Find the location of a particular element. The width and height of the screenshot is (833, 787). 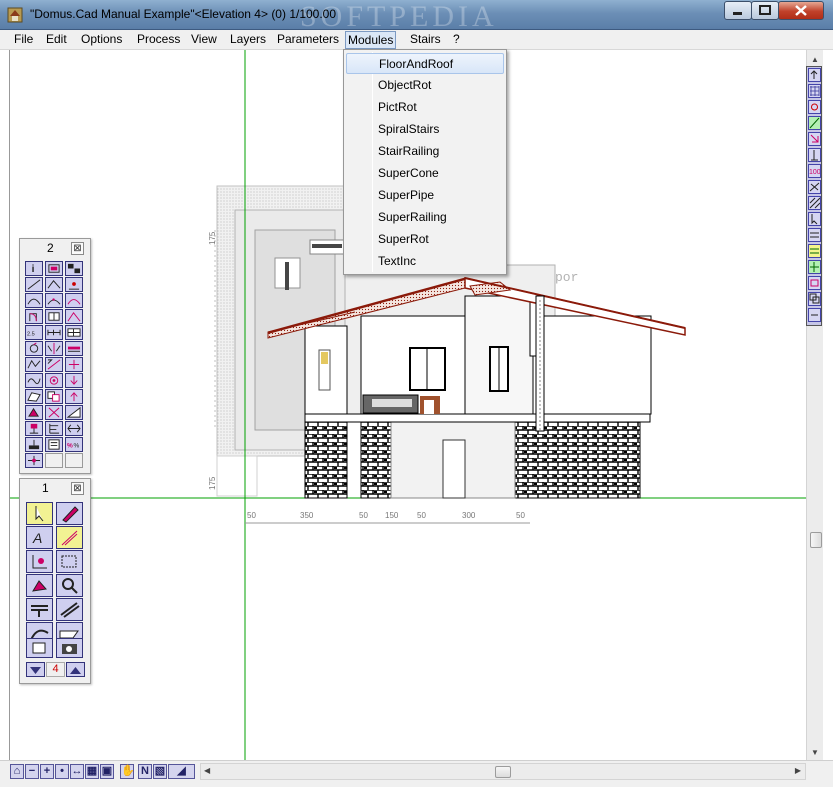

text-tool-icon: A is located at coordinates (39, 537).